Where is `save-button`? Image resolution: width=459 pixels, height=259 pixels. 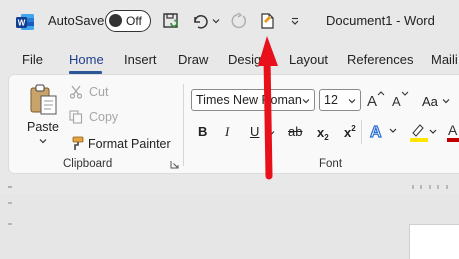
save-button is located at coordinates (171, 21).